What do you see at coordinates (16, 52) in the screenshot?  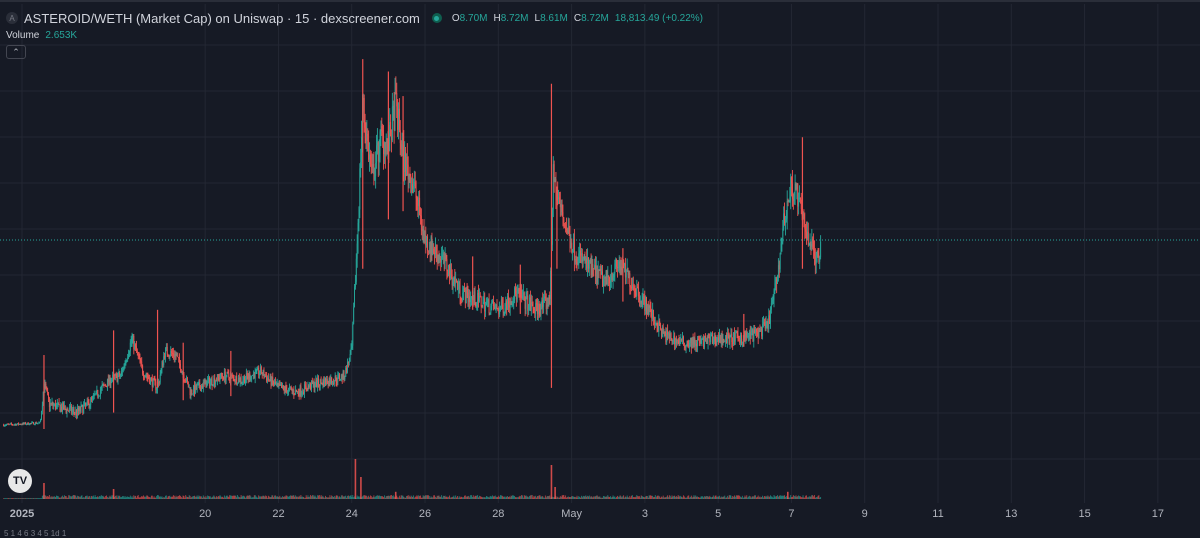 I see `collapse-legend-button: ⌃` at bounding box center [16, 52].